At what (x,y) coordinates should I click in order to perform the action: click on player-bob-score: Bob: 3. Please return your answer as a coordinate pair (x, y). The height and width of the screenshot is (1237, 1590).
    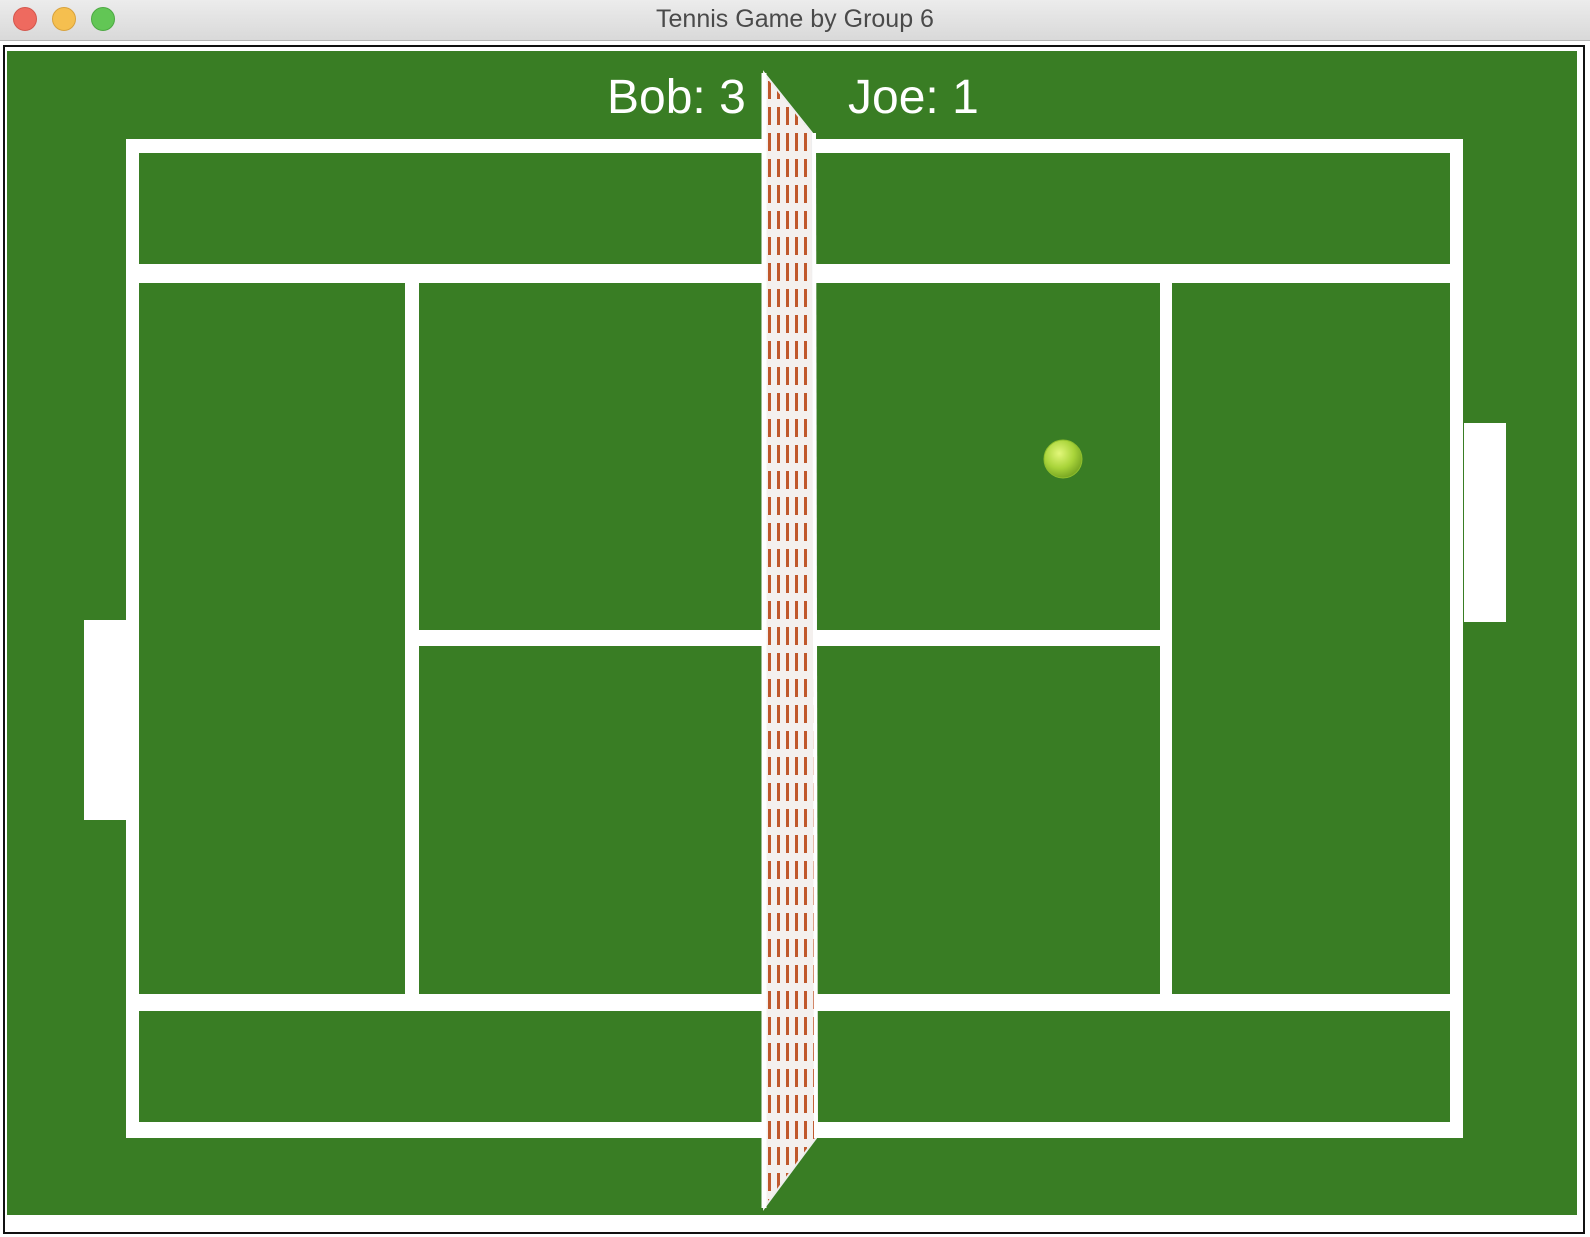
    Looking at the image, I should click on (676, 97).